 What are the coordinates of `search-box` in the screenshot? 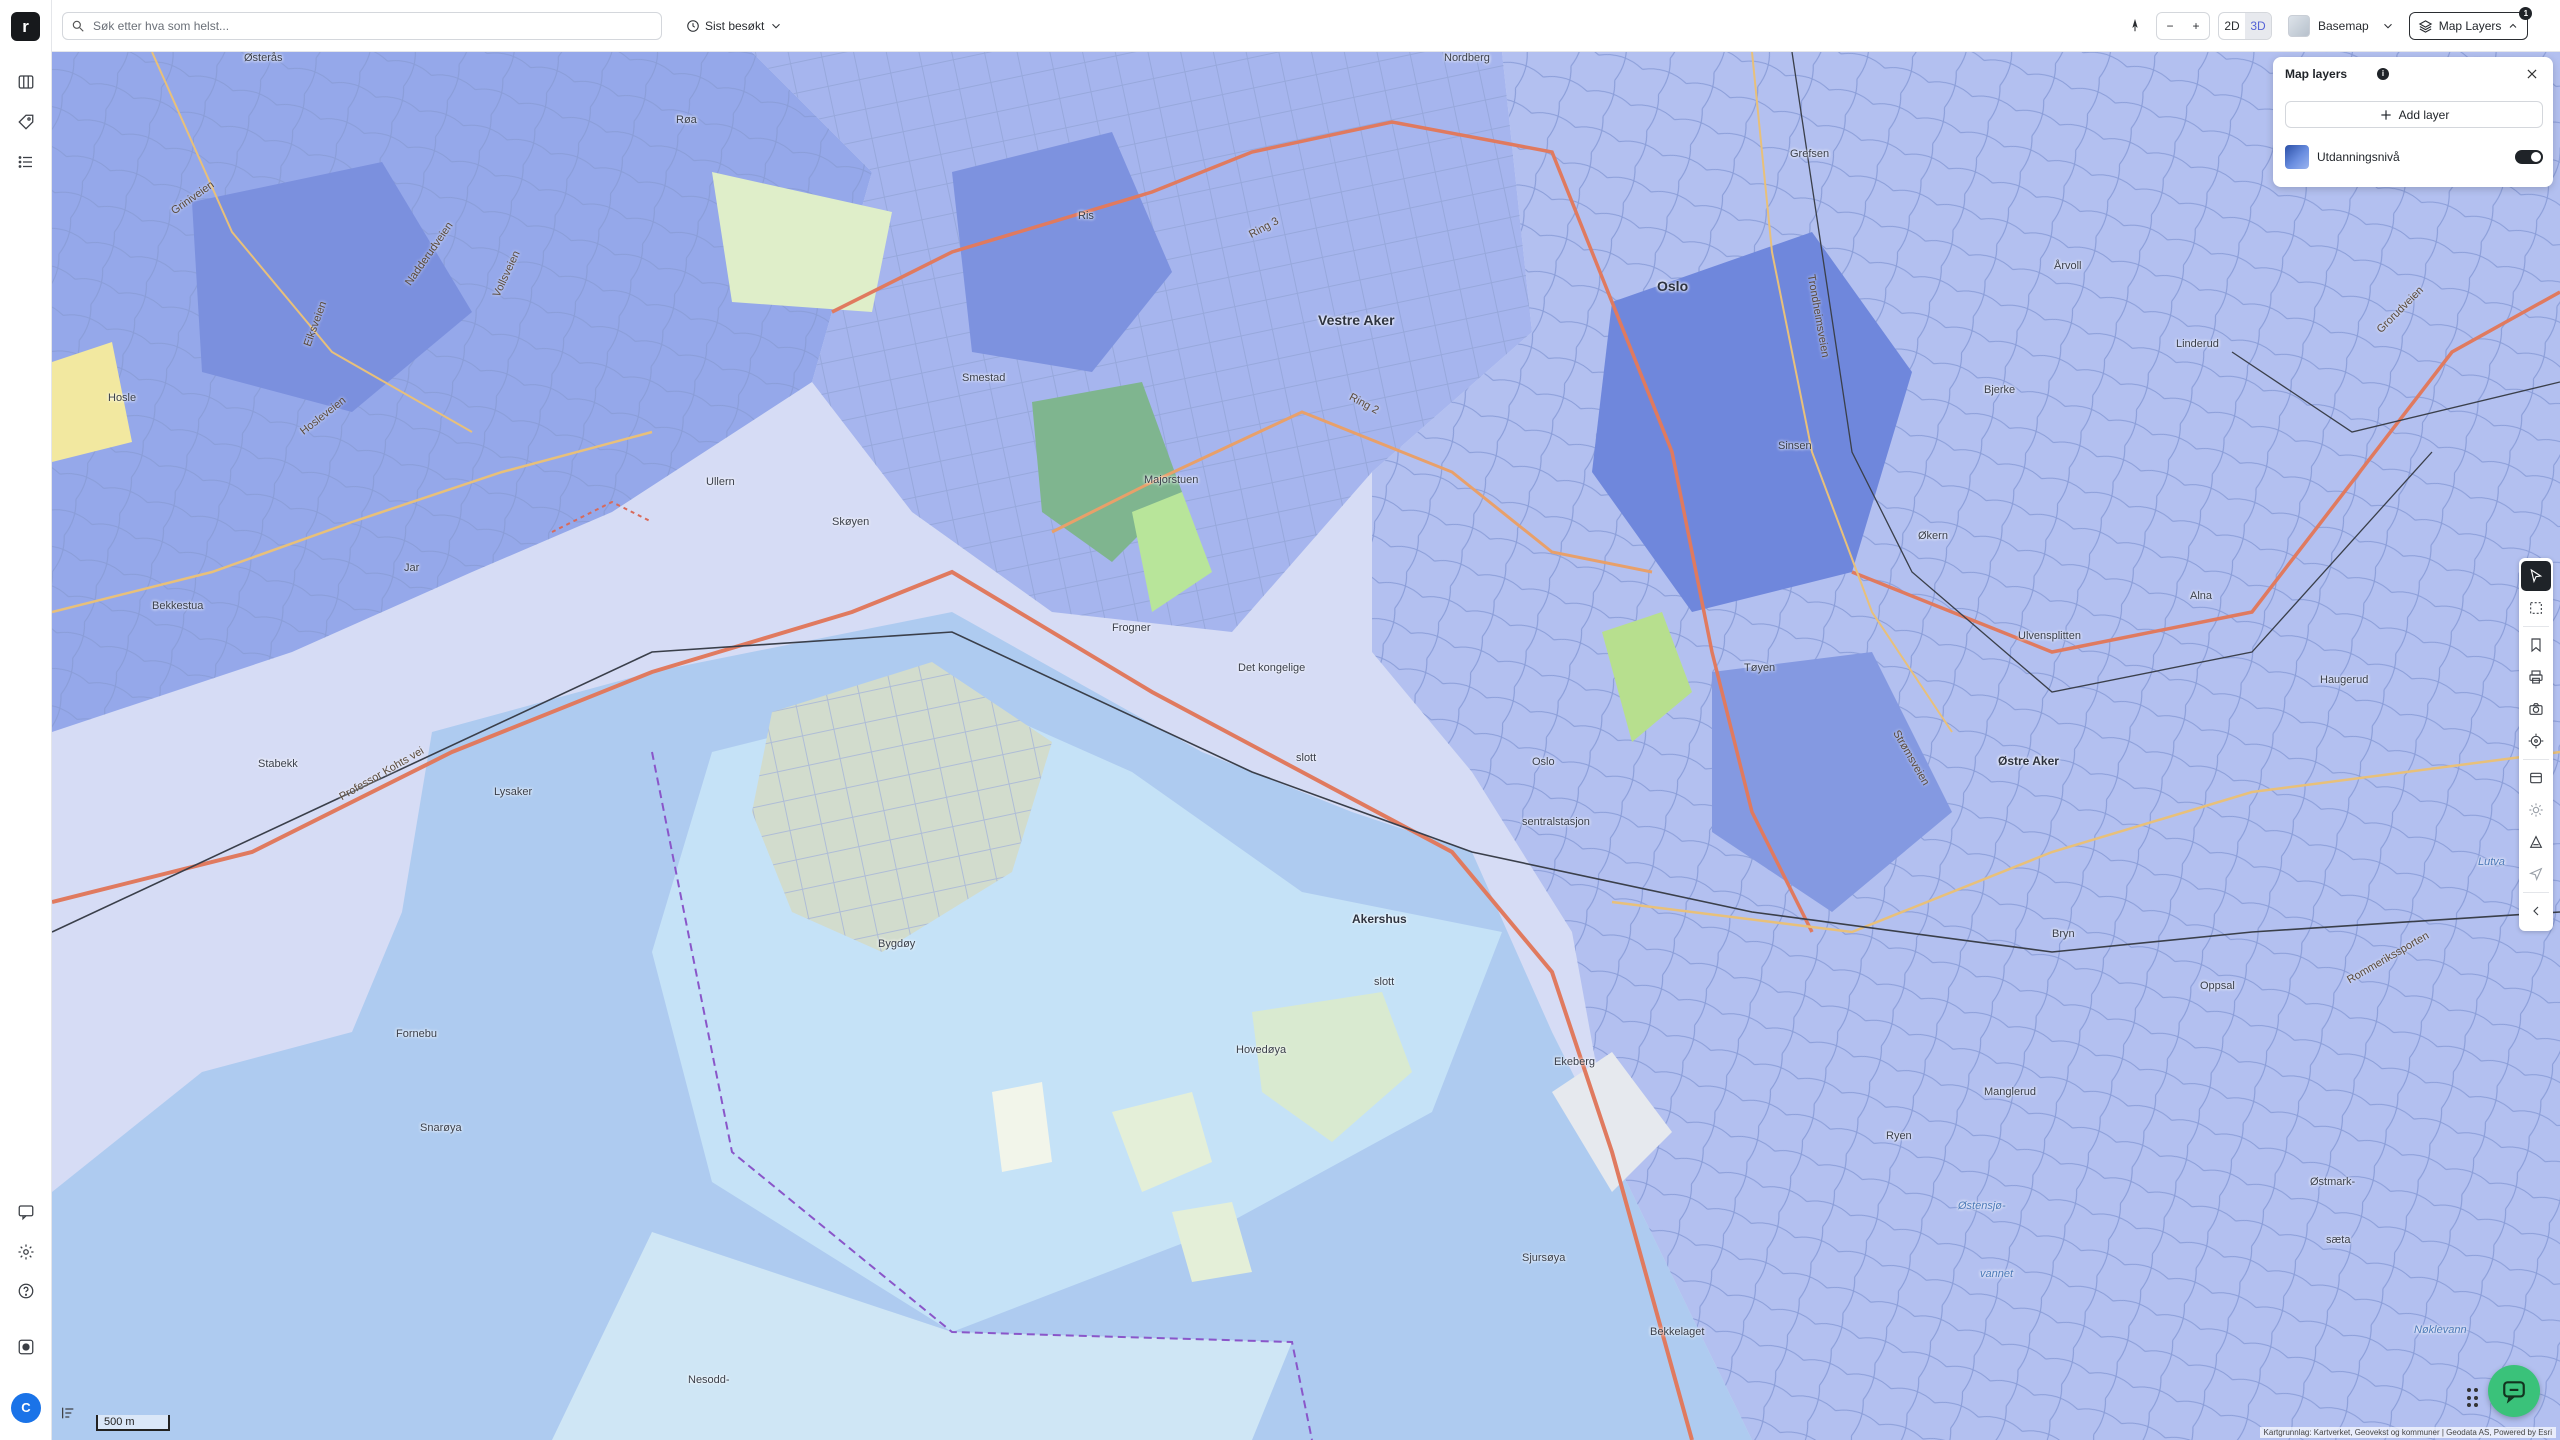 It's located at (362, 26).